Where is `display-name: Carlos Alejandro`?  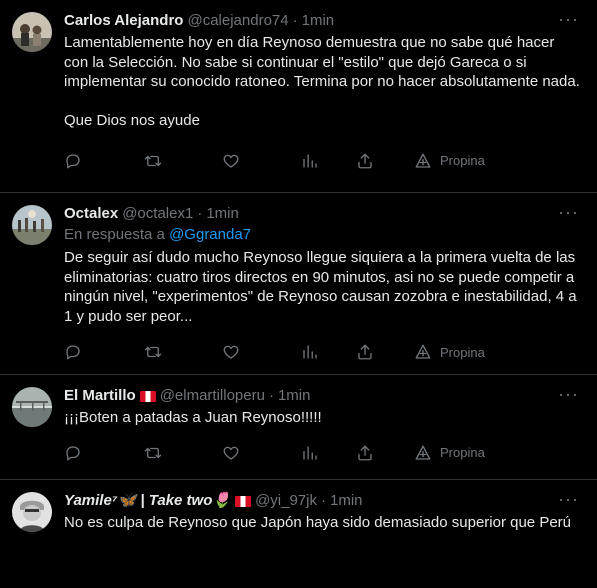 display-name: Carlos Alejandro is located at coordinates (123, 21).